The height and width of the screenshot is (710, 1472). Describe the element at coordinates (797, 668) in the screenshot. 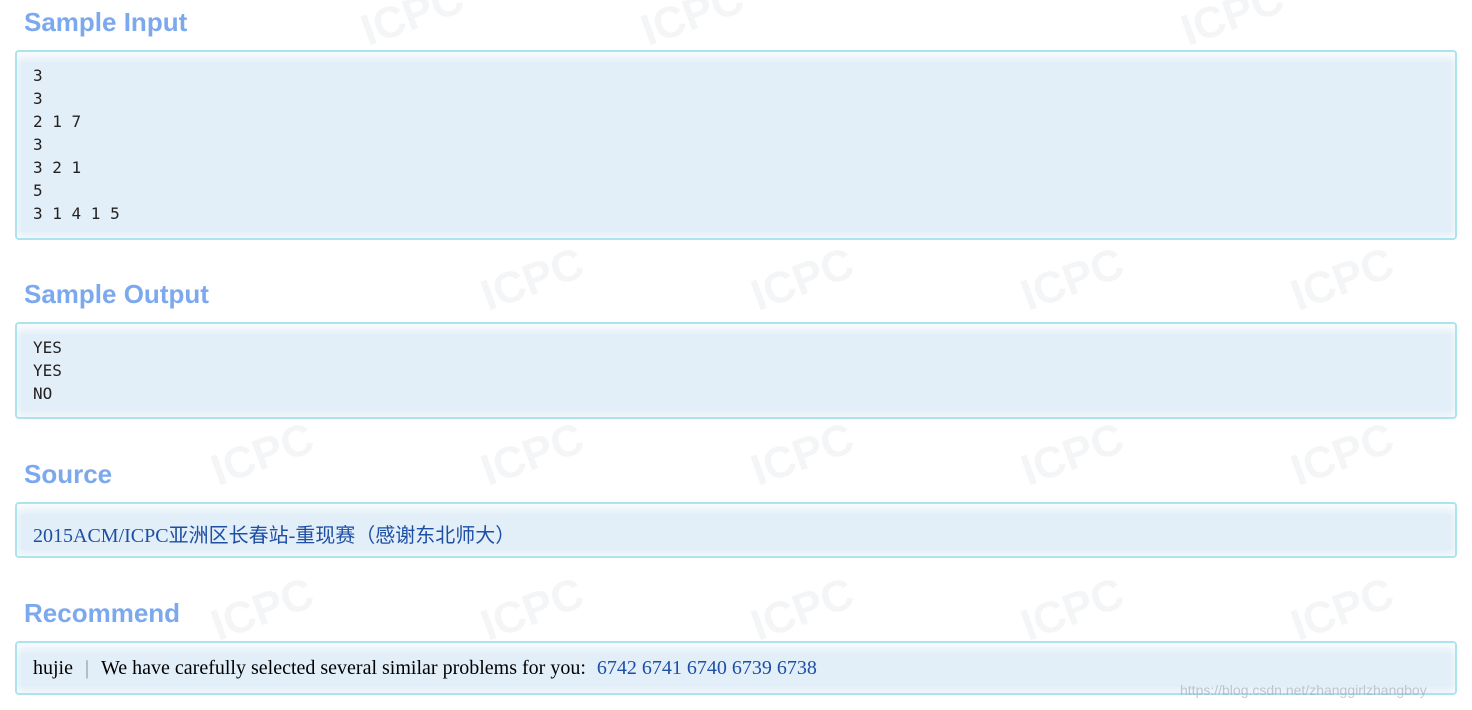

I see `recommend-problem-link: 6738` at that location.